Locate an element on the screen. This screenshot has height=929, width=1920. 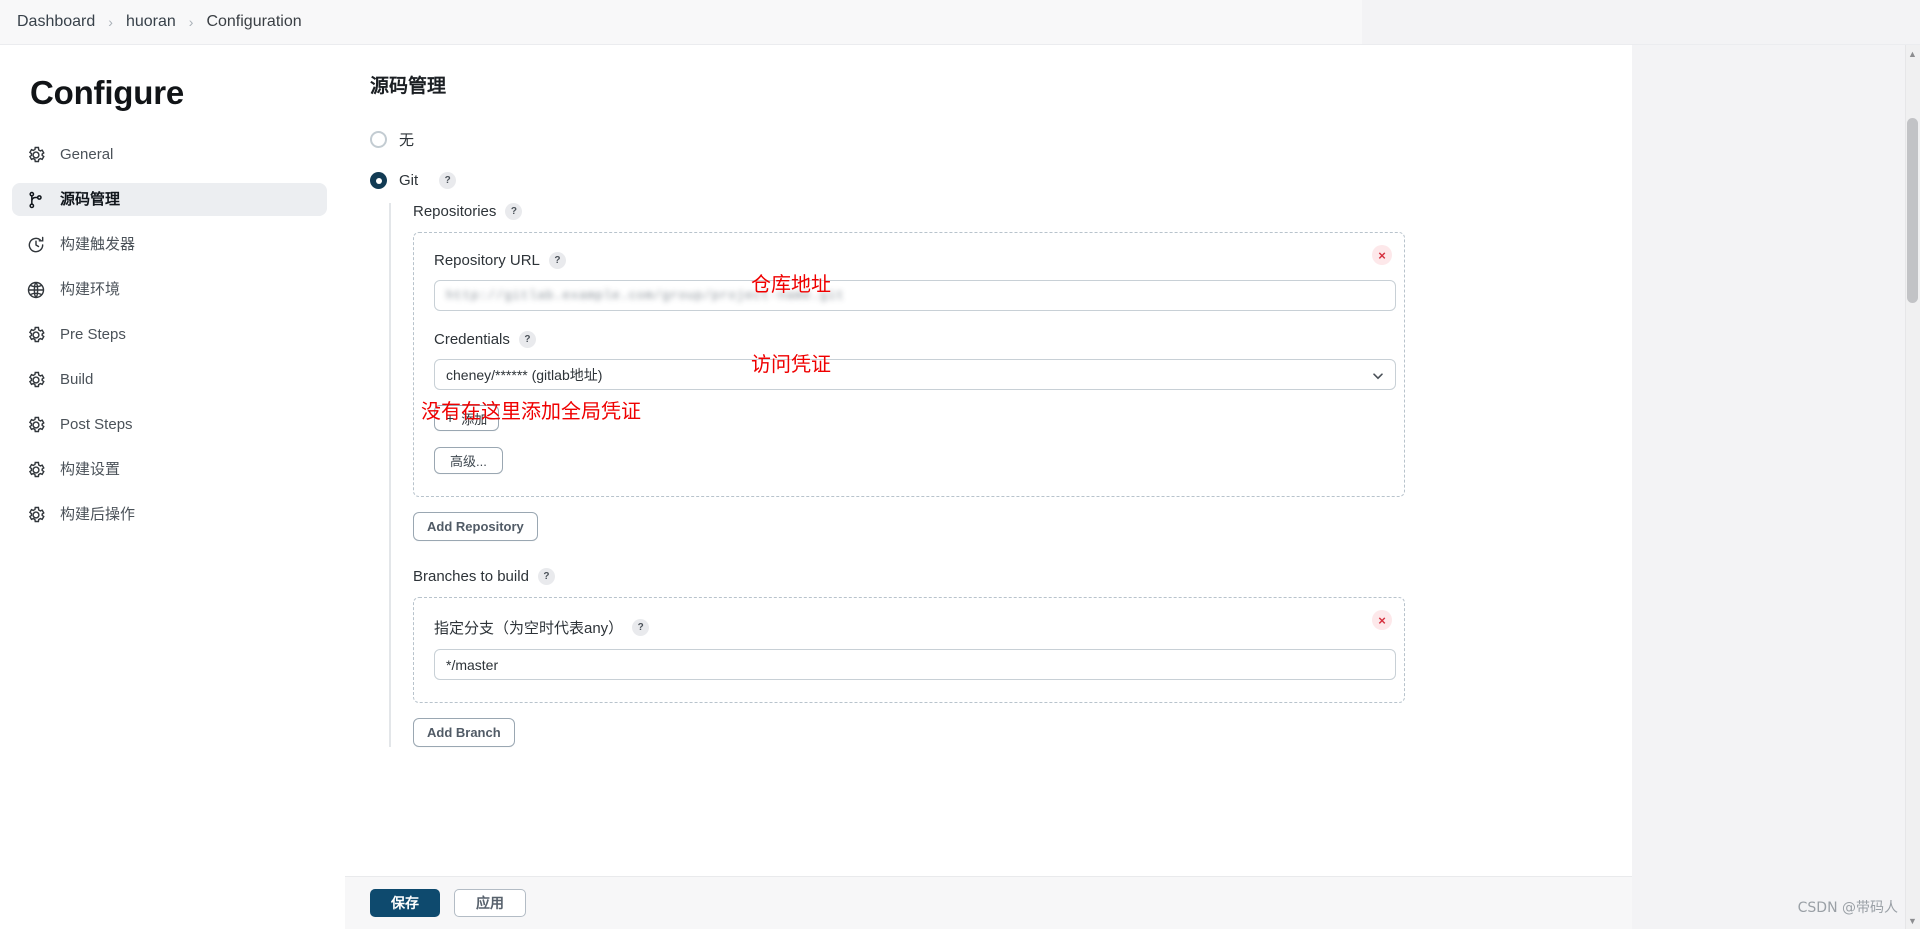
help-icon-git: ? is located at coordinates (448, 180).